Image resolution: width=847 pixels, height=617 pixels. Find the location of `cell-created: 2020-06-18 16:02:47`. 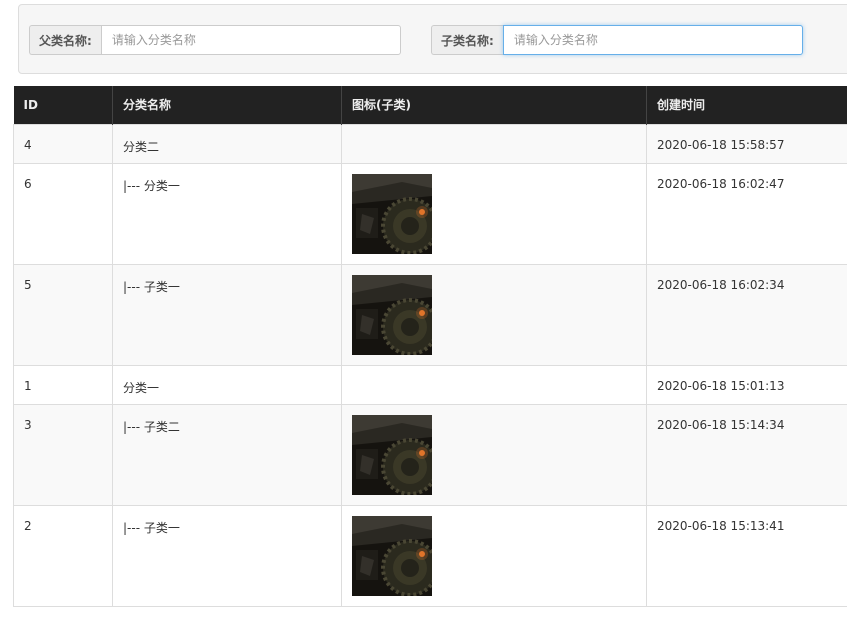

cell-created: 2020-06-18 16:02:47 is located at coordinates (746, 213).